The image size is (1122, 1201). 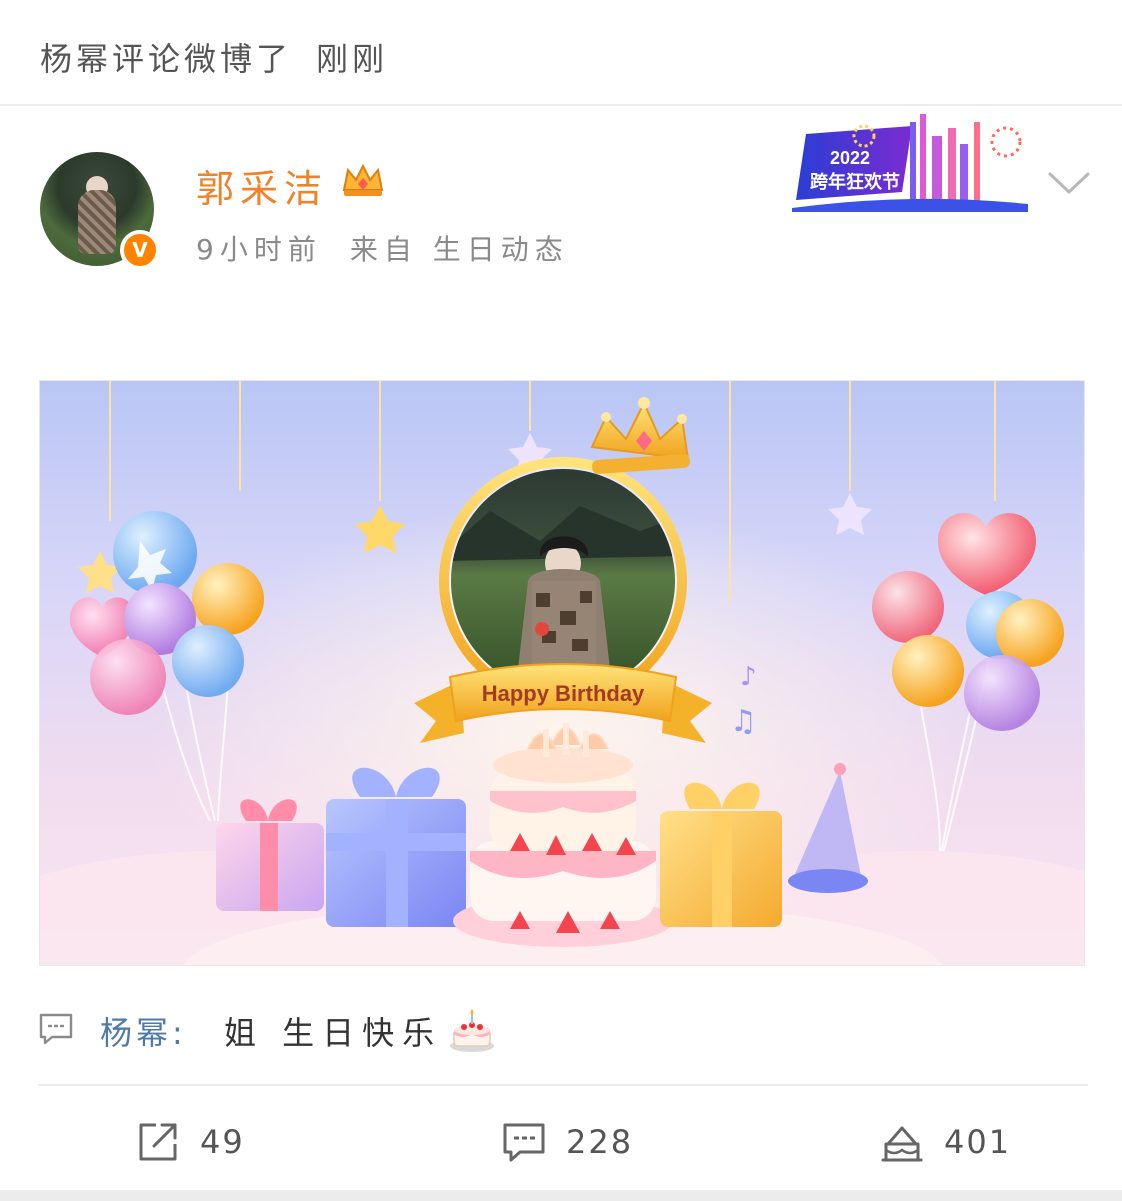 What do you see at coordinates (140, 250) in the screenshot?
I see `verified-badge-icon: V` at bounding box center [140, 250].